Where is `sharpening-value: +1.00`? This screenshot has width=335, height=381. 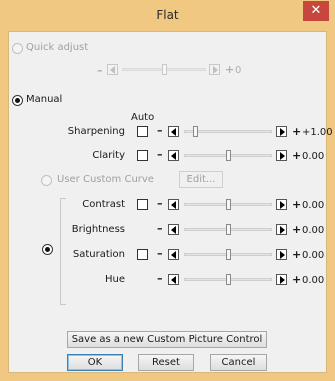 sharpening-value: +1.00 is located at coordinates (317, 132).